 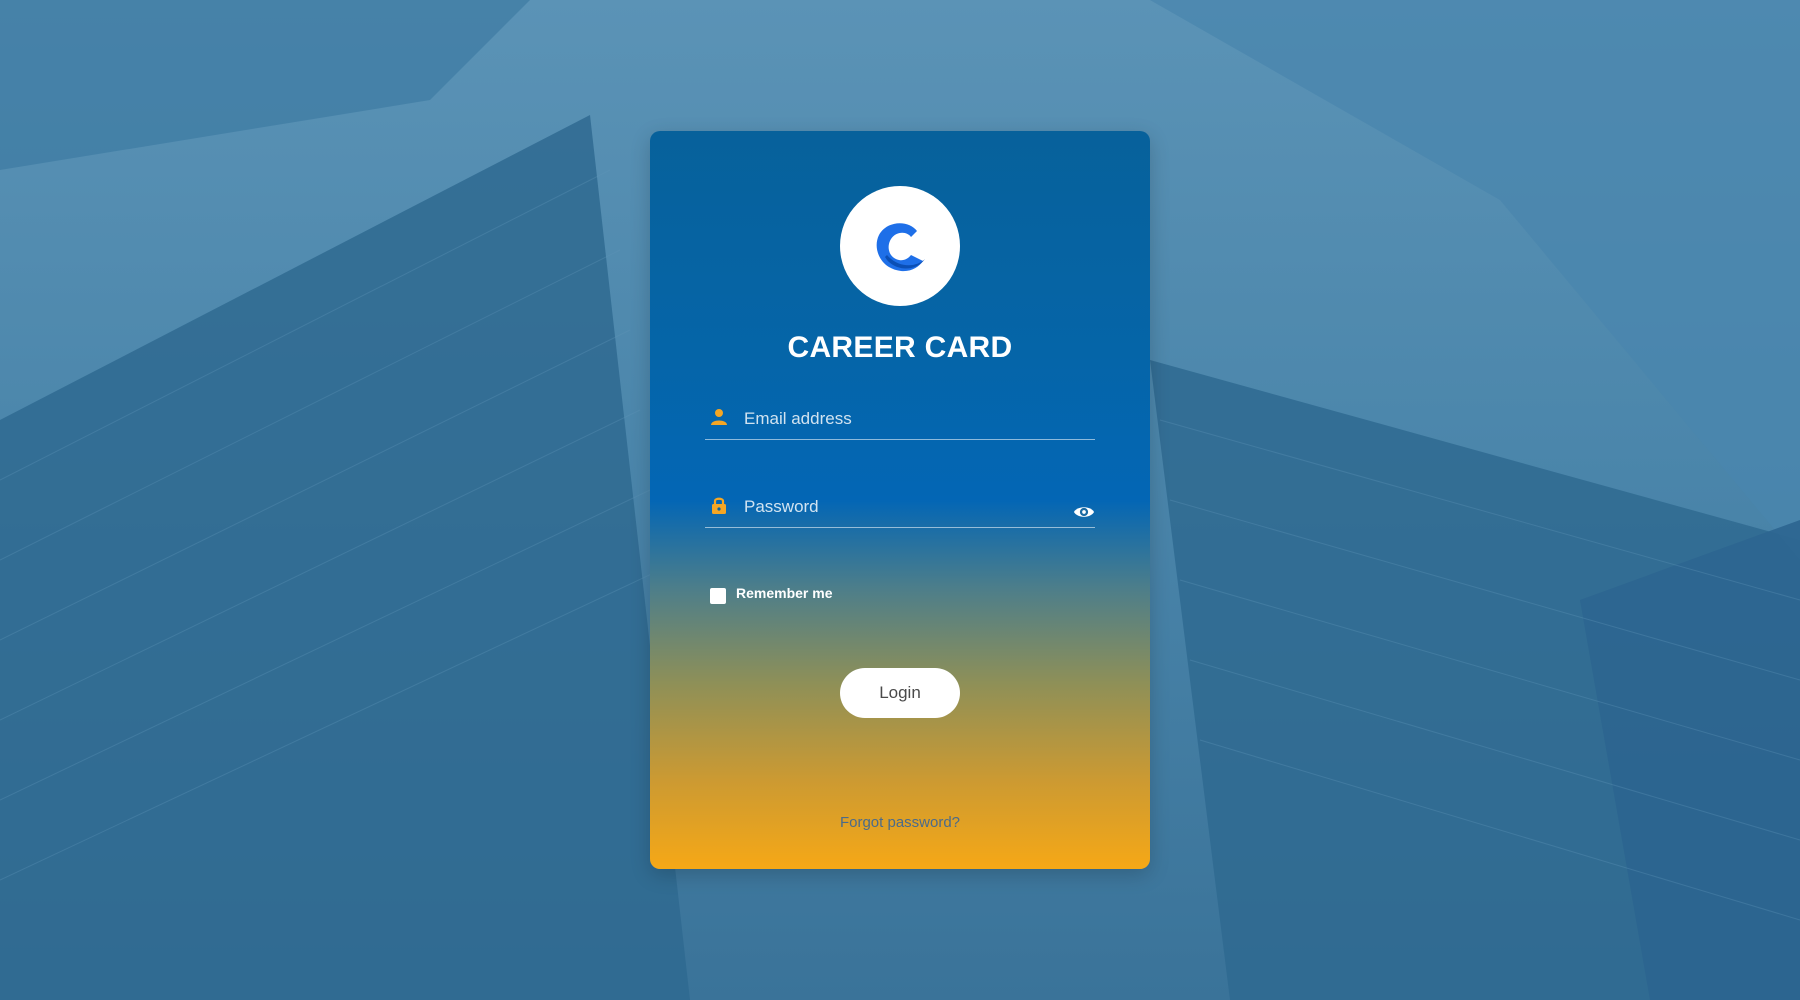 What do you see at coordinates (904, 507) in the screenshot?
I see `password-input` at bounding box center [904, 507].